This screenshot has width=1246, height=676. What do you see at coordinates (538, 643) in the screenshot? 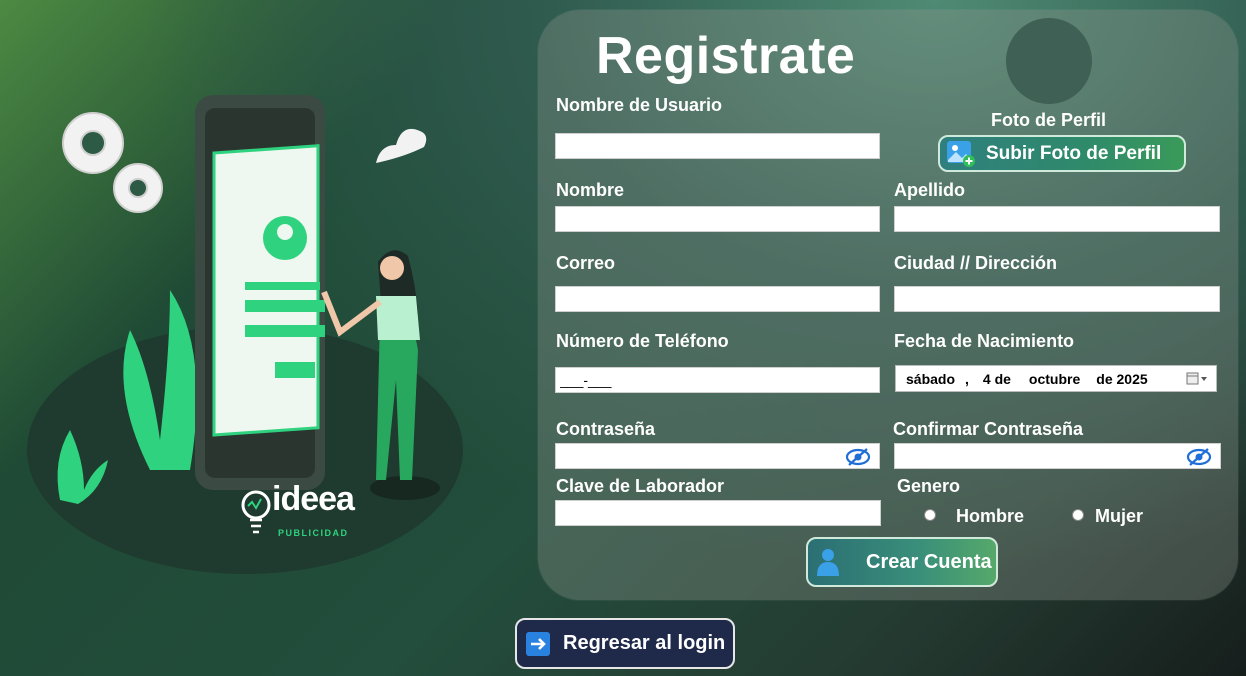
I see `exit-arrow-icon` at bounding box center [538, 643].